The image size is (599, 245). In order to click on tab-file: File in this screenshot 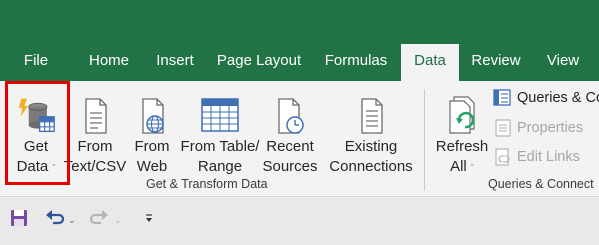, I will do `click(36, 62)`.